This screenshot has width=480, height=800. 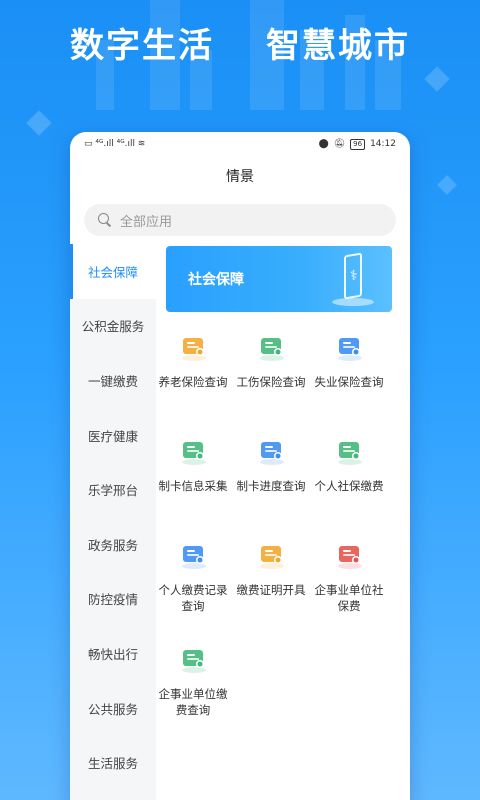 What do you see at coordinates (105, 220) in the screenshot?
I see `search-icon` at bounding box center [105, 220].